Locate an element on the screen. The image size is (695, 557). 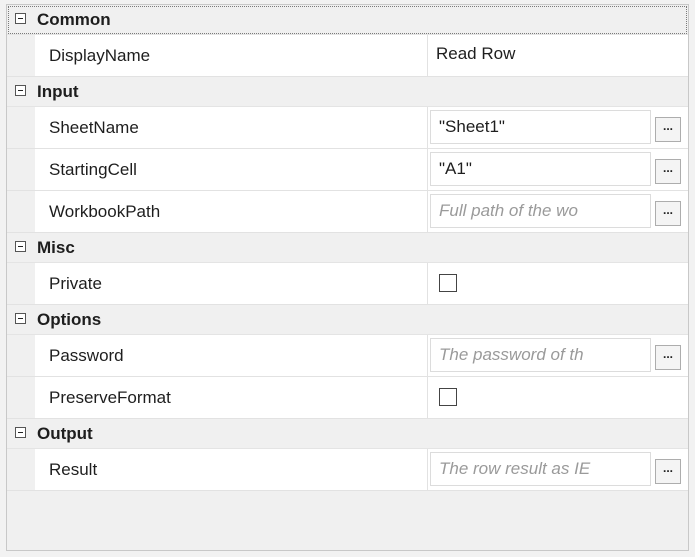
property-row-displayname: DisplayName Read Row is located at coordinates (347, 56).